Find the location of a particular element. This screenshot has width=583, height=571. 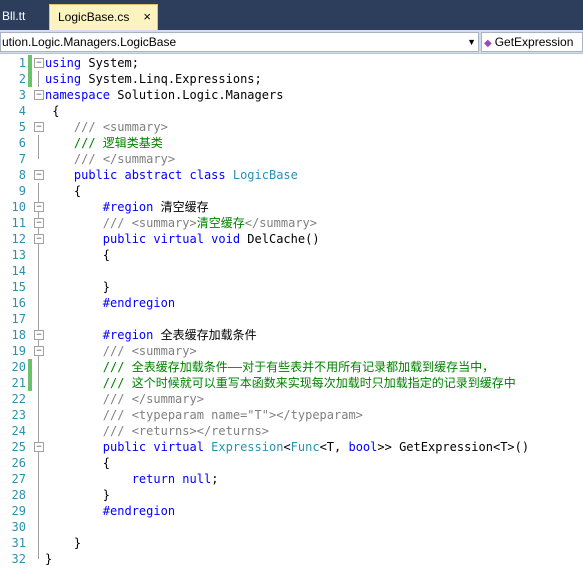

tab-label: Bll.tt is located at coordinates (14, 16).